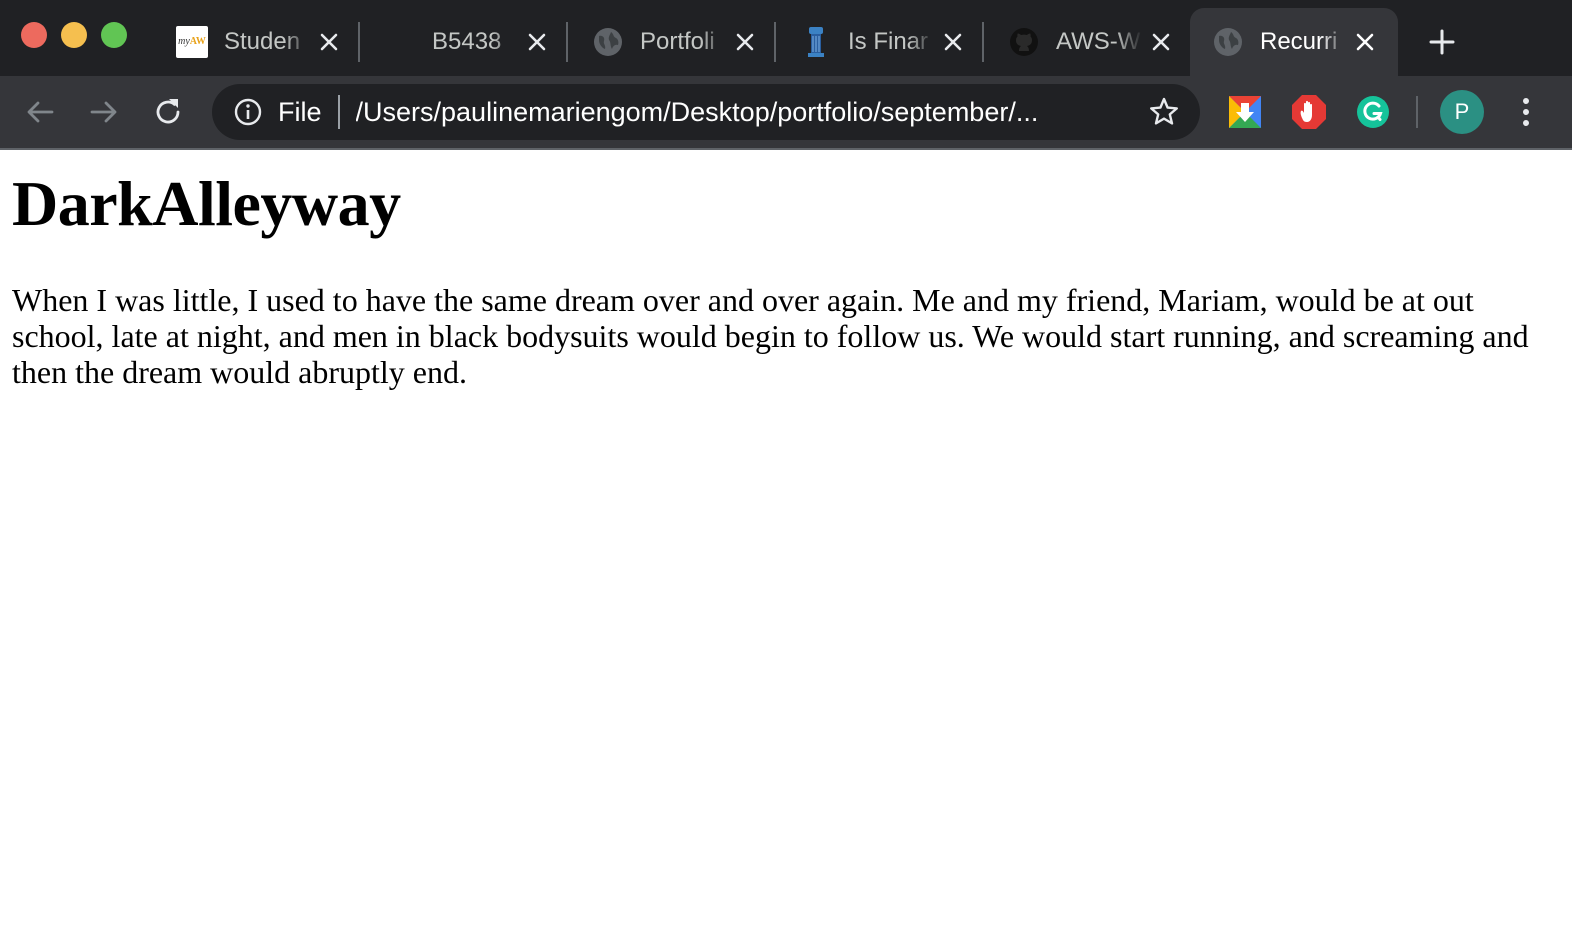 The width and height of the screenshot is (1572, 932). I want to click on tab-aws-w: AWS-W, so click(1090, 42).